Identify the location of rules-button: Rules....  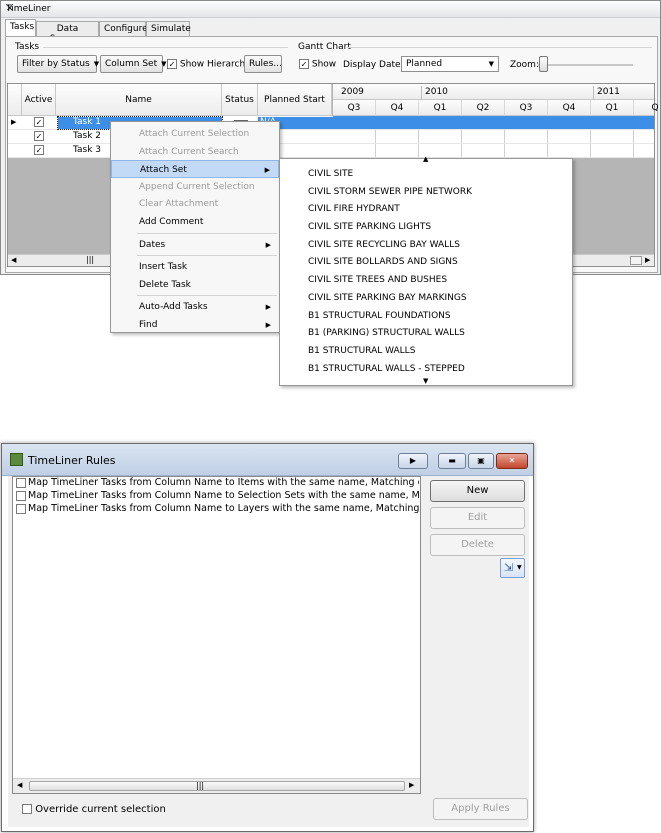
(263, 64).